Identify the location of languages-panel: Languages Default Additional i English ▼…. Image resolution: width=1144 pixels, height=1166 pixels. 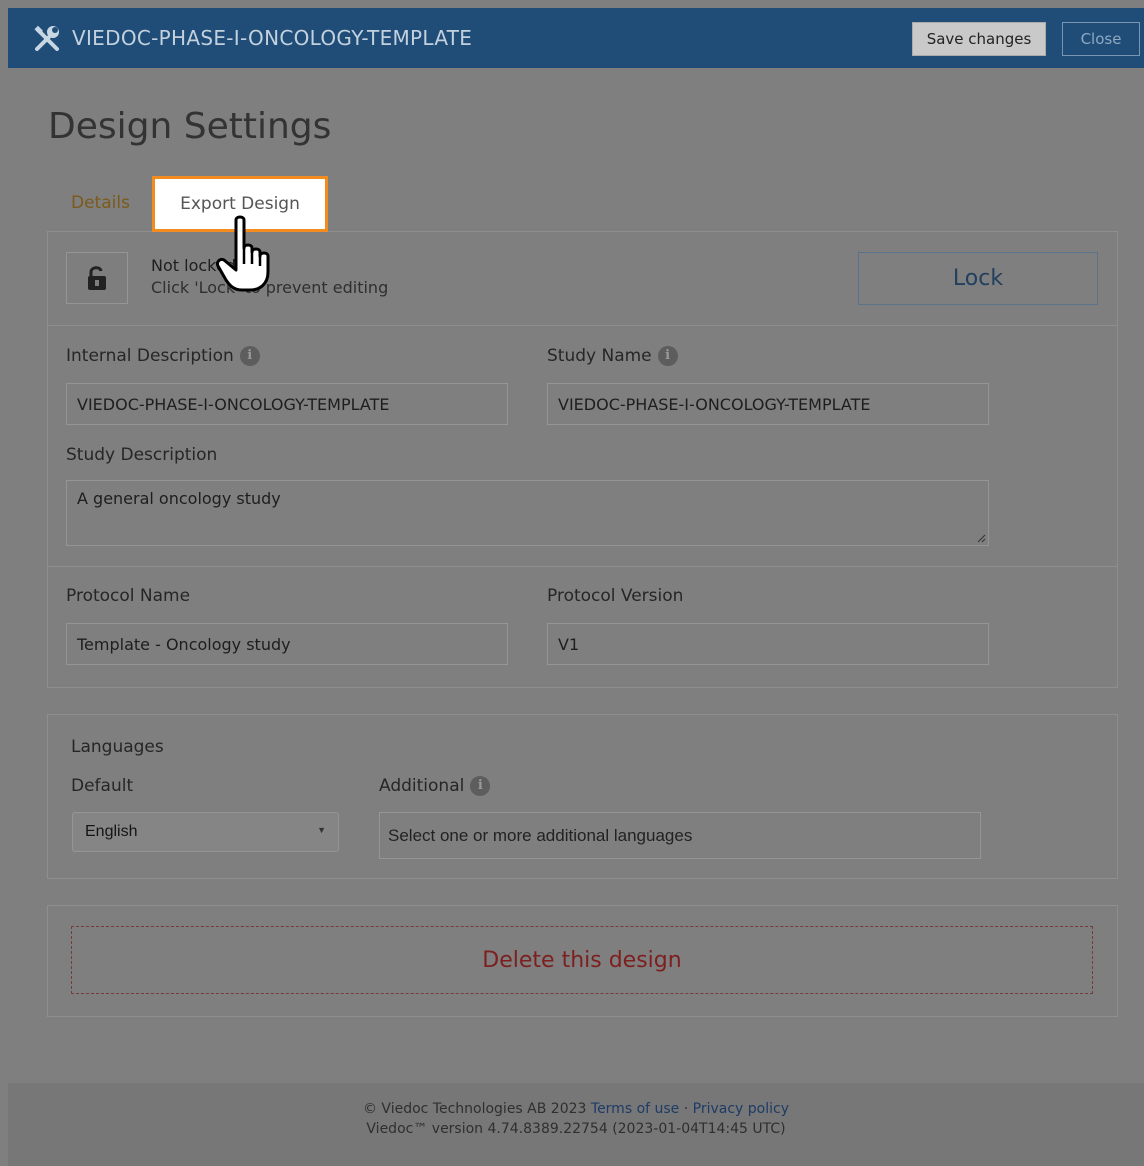
(582, 796).